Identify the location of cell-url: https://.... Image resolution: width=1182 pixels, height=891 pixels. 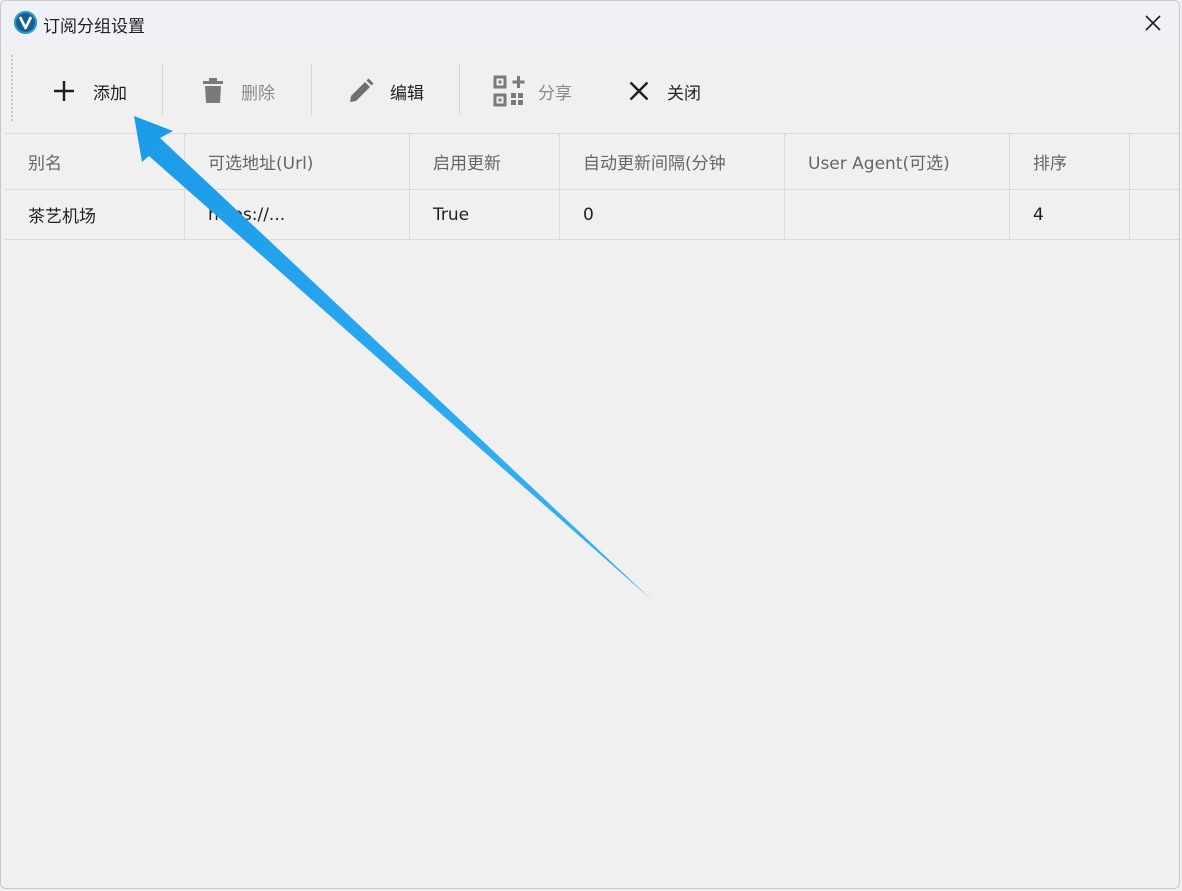
(297, 214).